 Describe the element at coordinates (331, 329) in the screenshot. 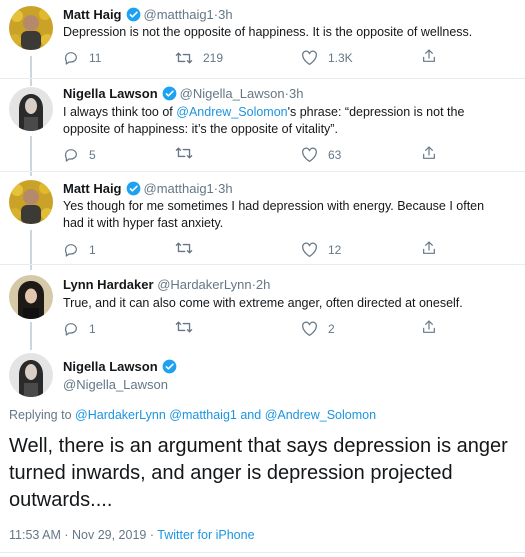

I see `like-count: 2` at that location.